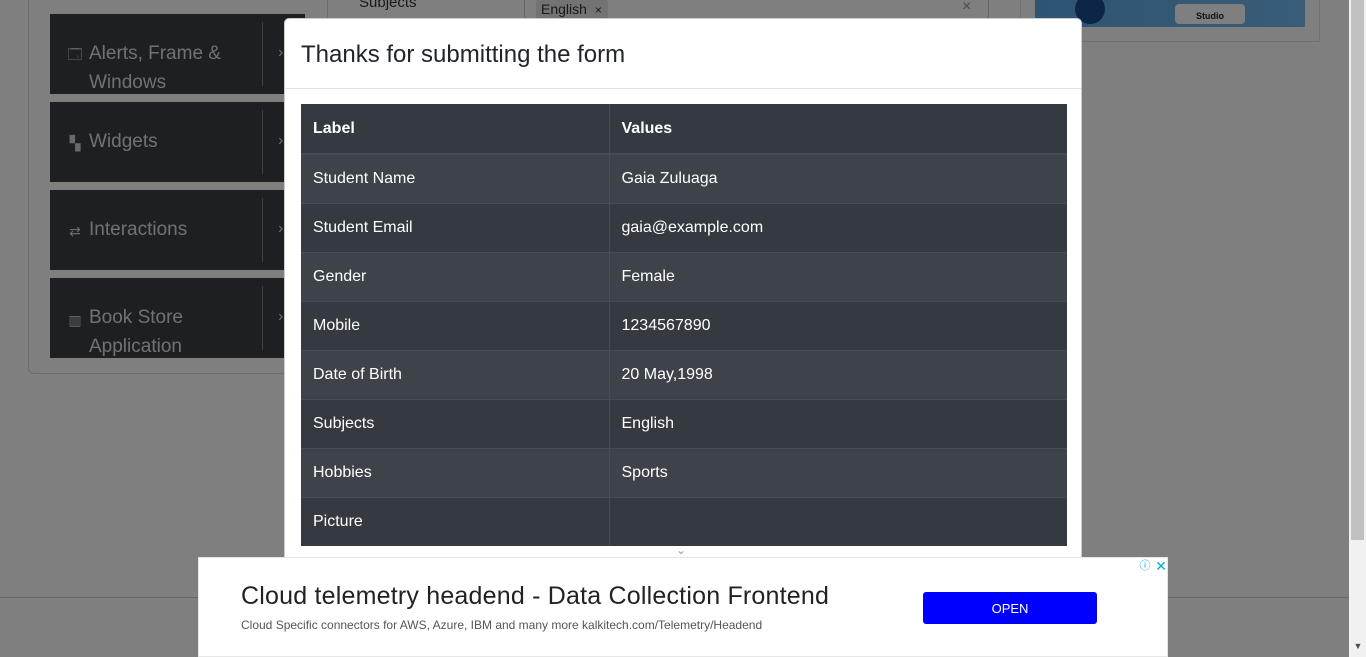 The width and height of the screenshot is (1366, 657). I want to click on row-label: Gender, so click(455, 276).